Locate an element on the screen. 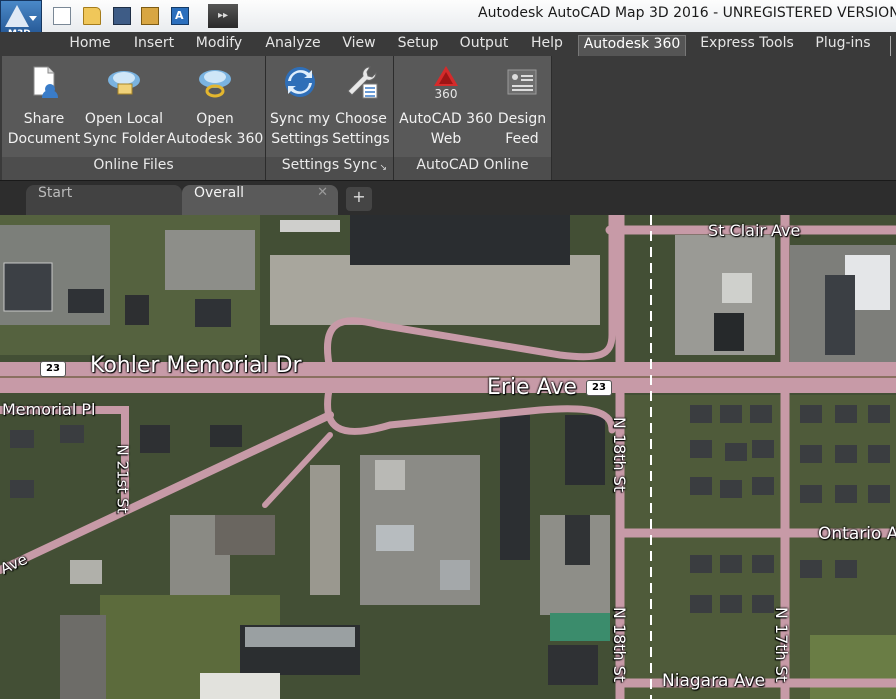 This screenshot has width=896, height=699. sync-my-settings-label: Sync my Settings is located at coordinates (300, 129).